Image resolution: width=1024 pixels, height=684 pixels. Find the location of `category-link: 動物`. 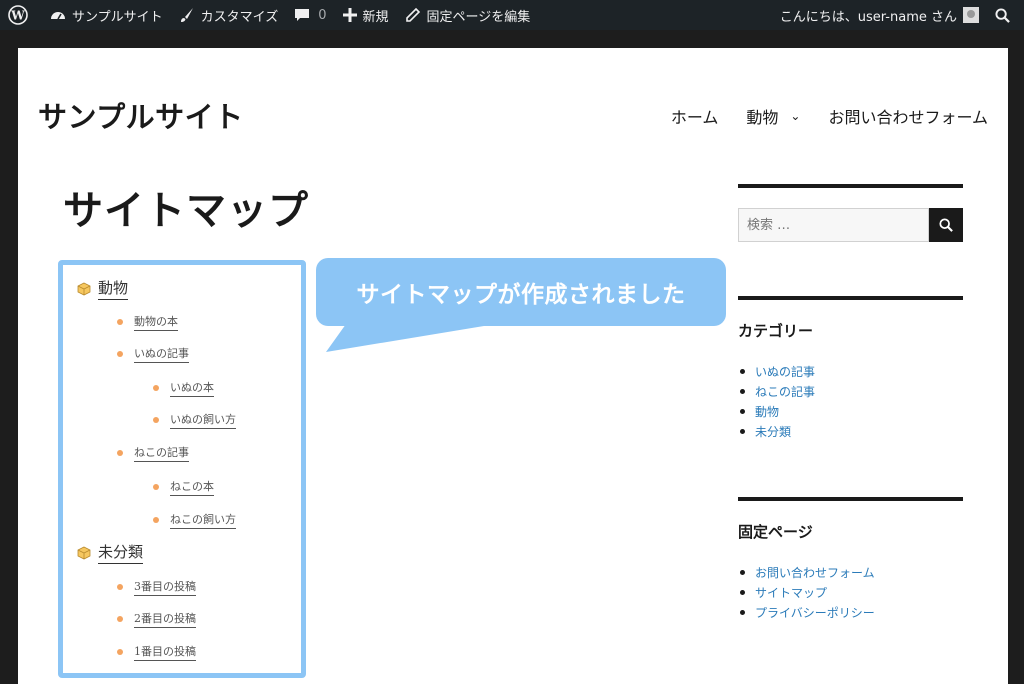

category-link: 動物 is located at coordinates (113, 288).